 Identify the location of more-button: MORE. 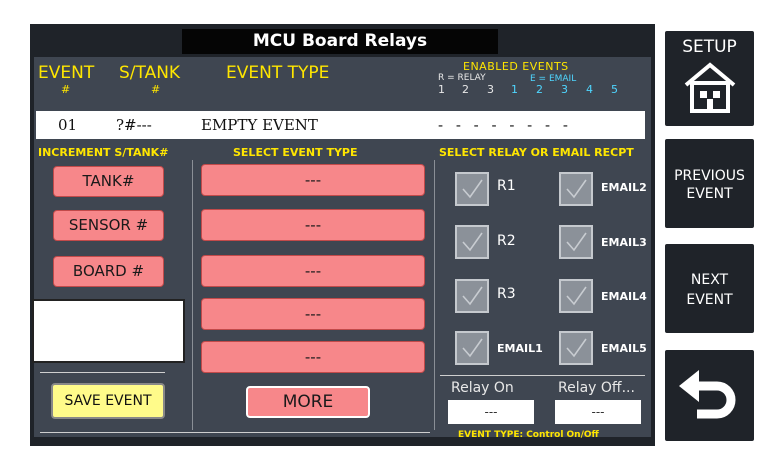
(308, 402).